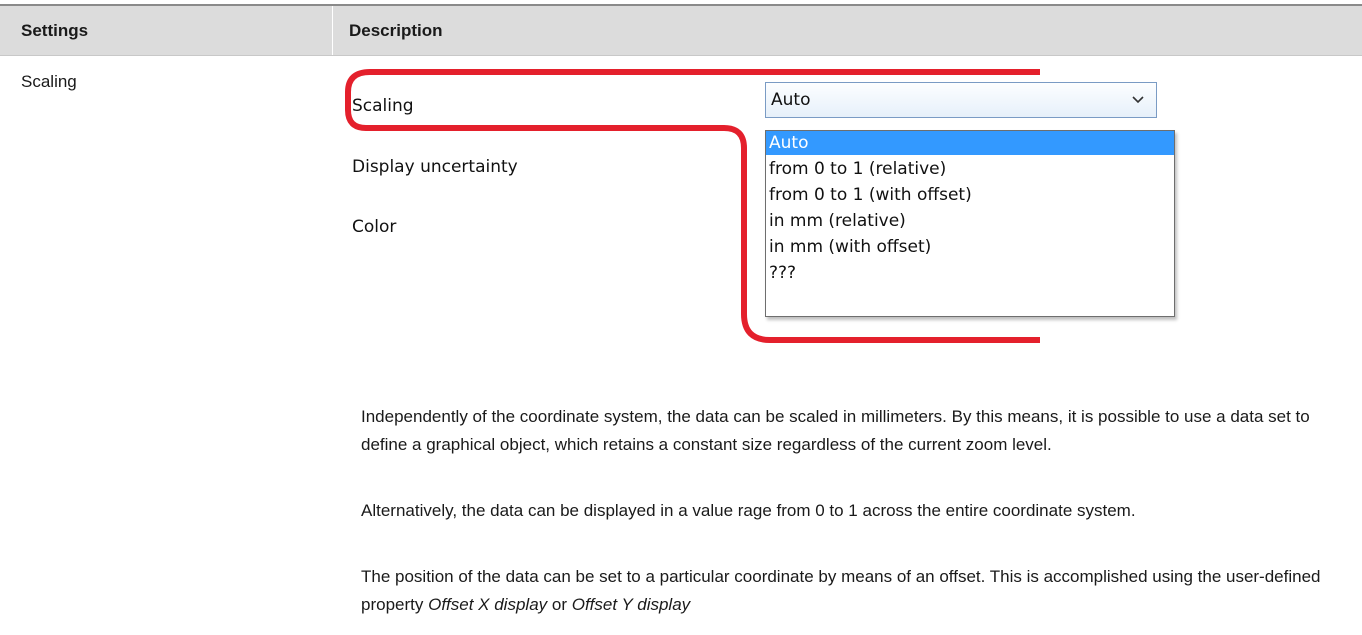 This screenshot has width=1362, height=635. What do you see at coordinates (332, 30) in the screenshot?
I see `header-divider` at bounding box center [332, 30].